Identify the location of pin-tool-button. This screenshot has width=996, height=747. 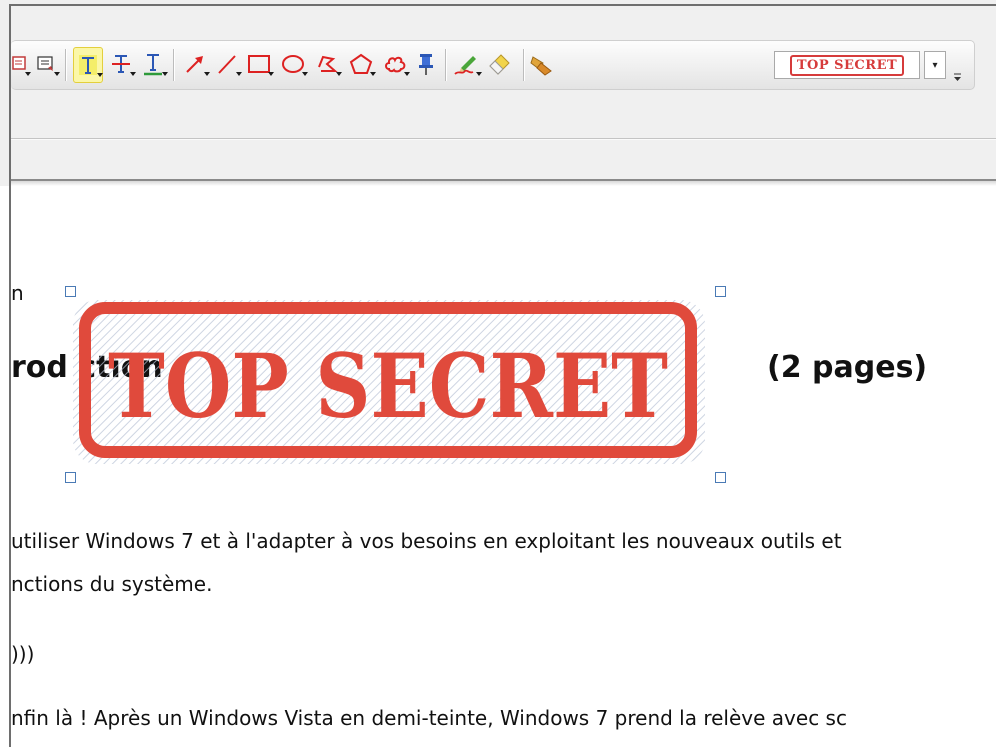
(426, 64).